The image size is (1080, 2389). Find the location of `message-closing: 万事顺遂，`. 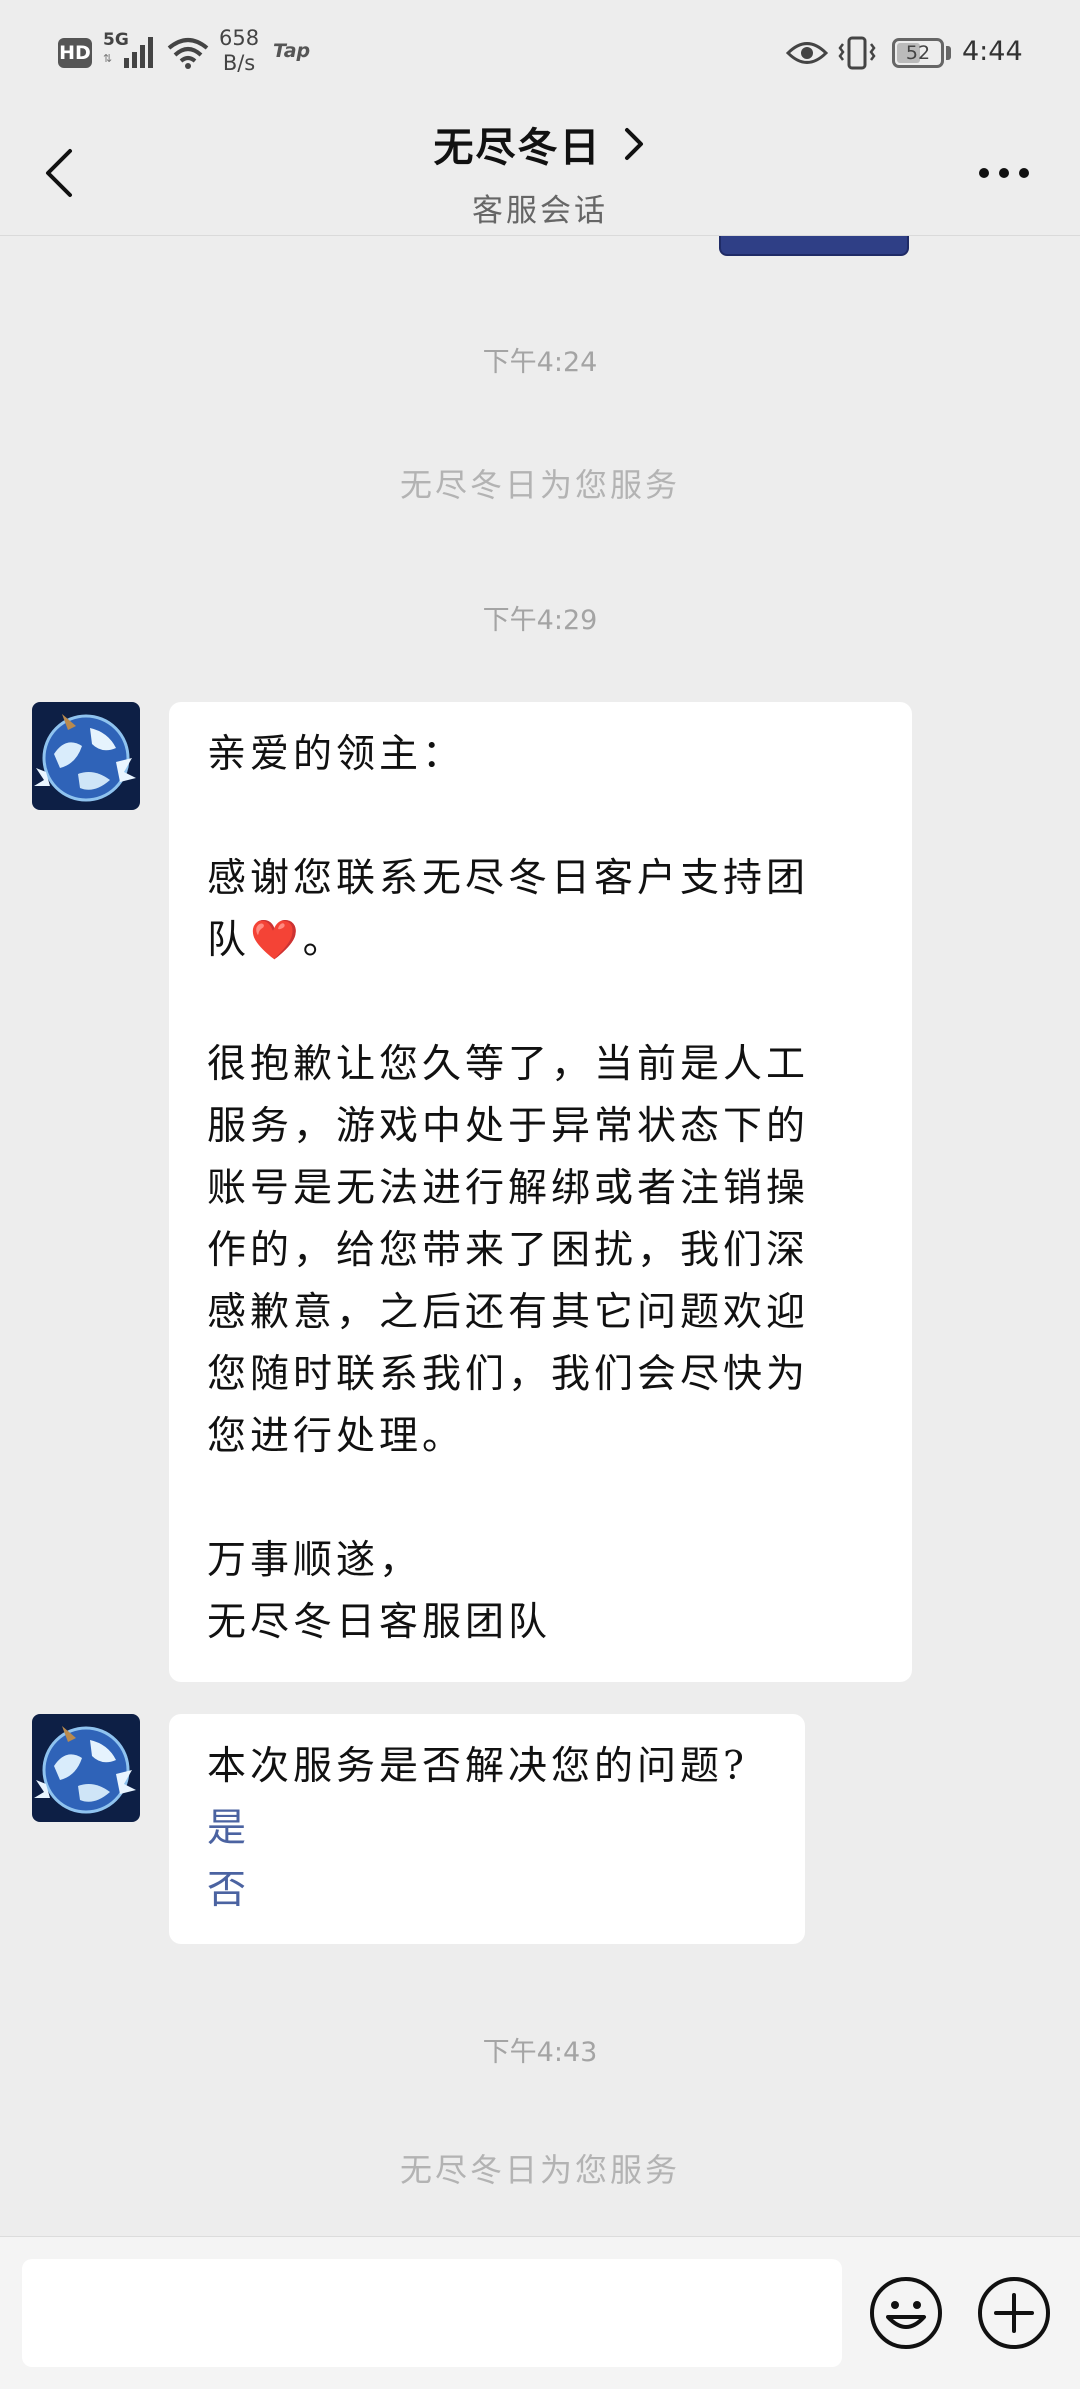

message-closing: 万事顺遂， is located at coordinates (315, 1560).